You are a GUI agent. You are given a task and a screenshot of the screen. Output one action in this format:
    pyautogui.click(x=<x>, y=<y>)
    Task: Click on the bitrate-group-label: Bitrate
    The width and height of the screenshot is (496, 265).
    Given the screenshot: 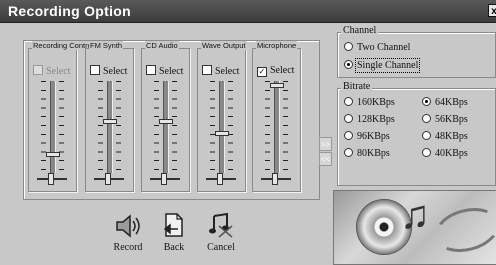 What is the action you would take?
    pyautogui.click(x=357, y=86)
    